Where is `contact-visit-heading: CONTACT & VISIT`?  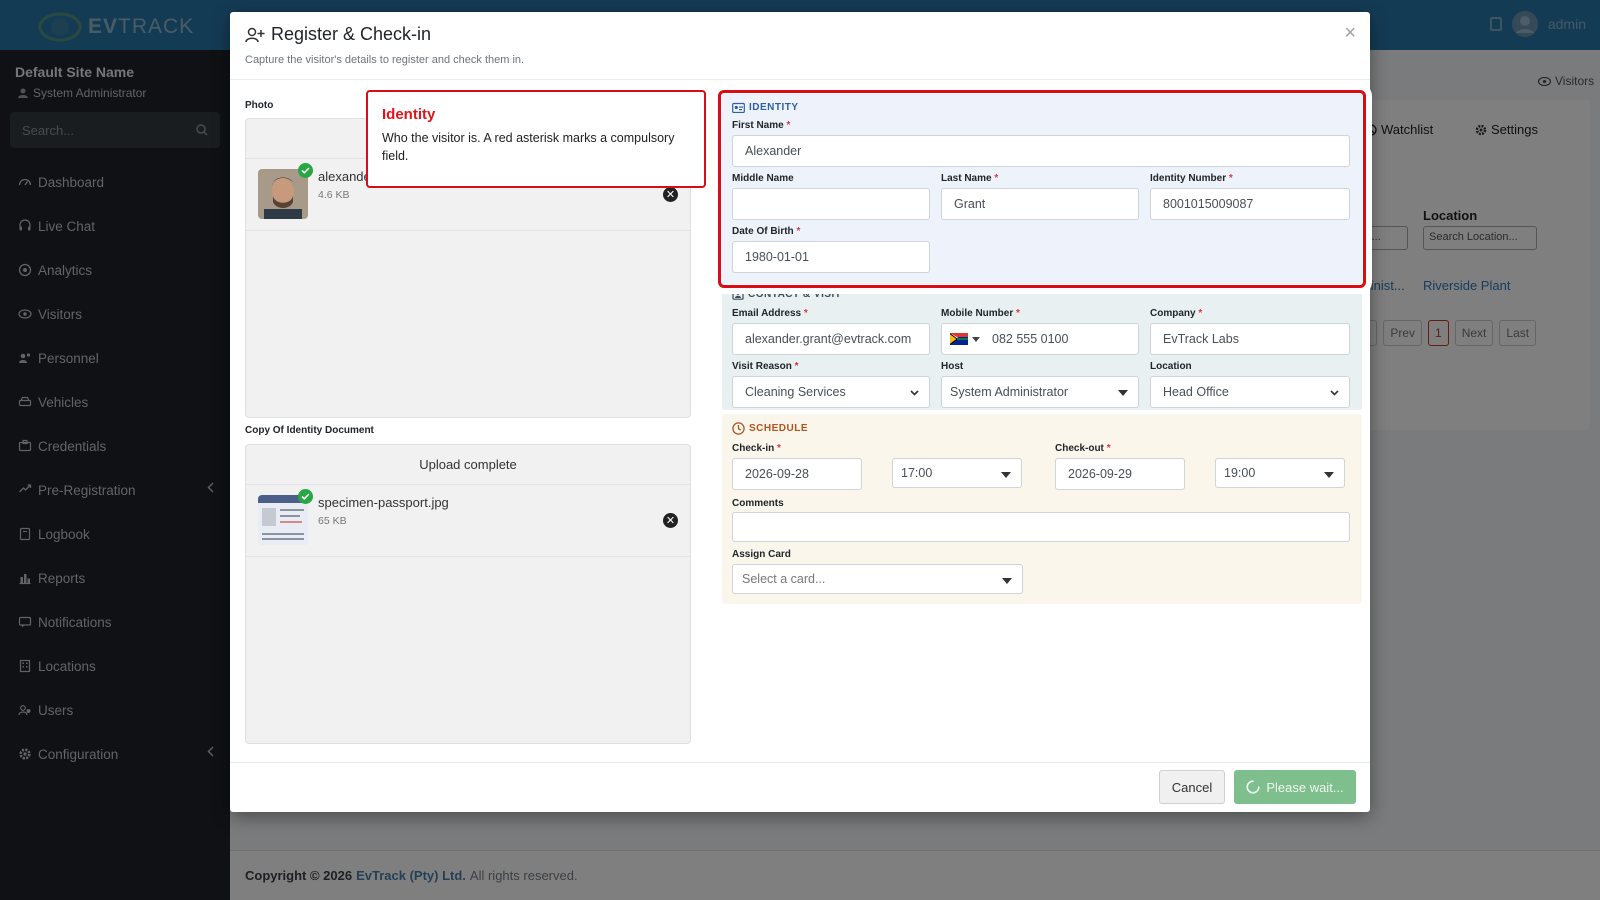 contact-visit-heading: CONTACT & VISIT is located at coordinates (795, 294).